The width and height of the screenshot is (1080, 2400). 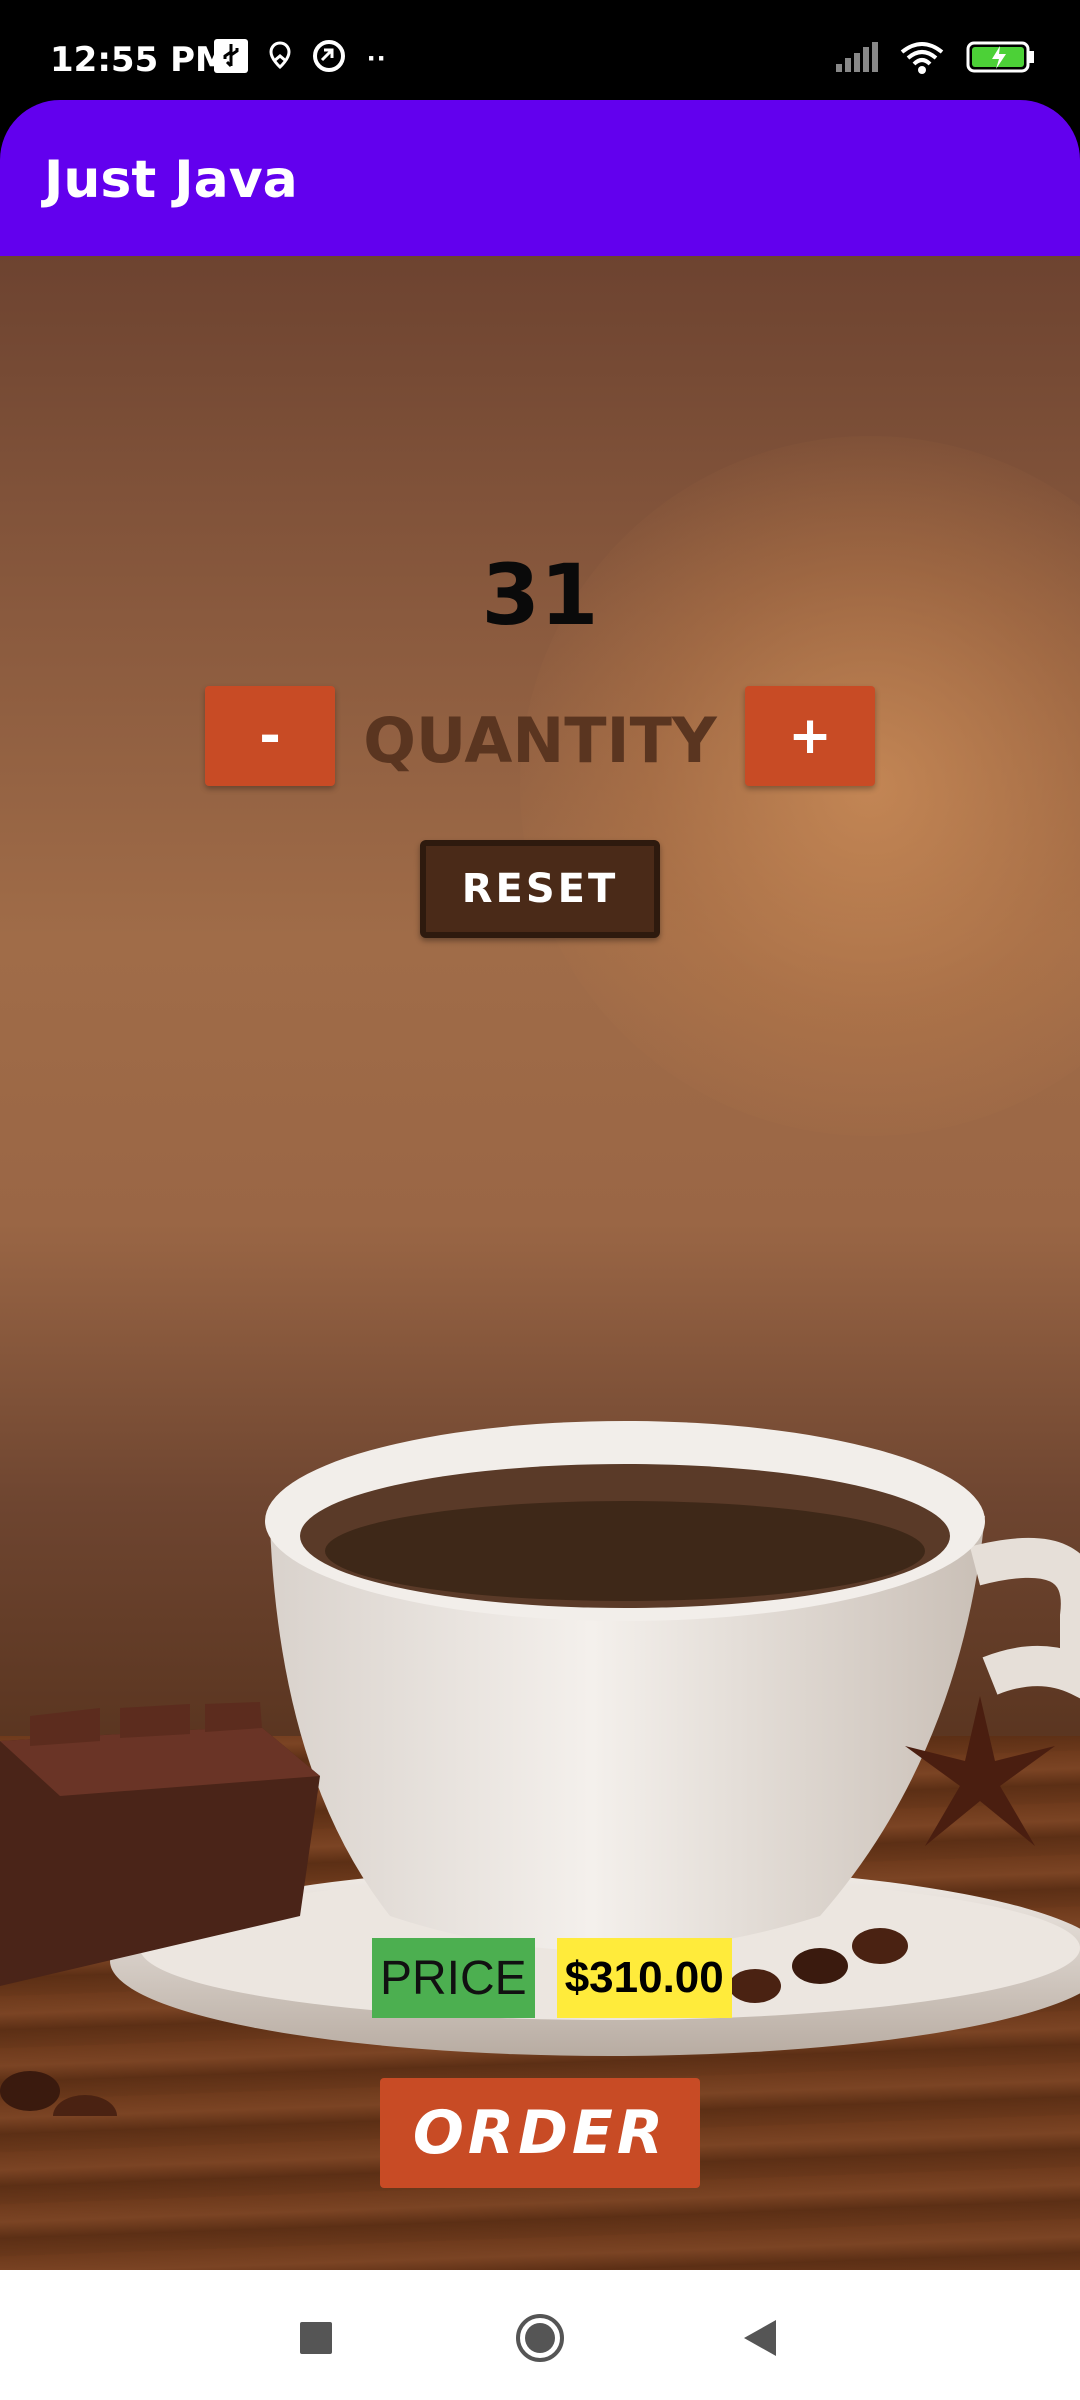 What do you see at coordinates (540, 178) in the screenshot?
I see `app-bar: Just Java` at bounding box center [540, 178].